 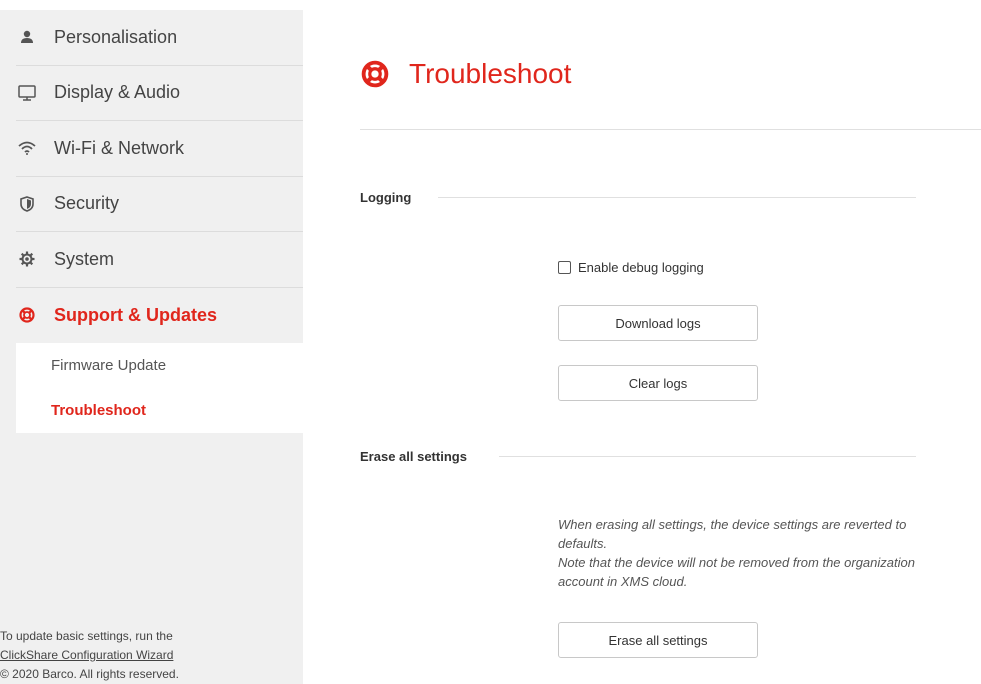 What do you see at coordinates (658, 323) in the screenshot?
I see `download-logs-button: Download logs` at bounding box center [658, 323].